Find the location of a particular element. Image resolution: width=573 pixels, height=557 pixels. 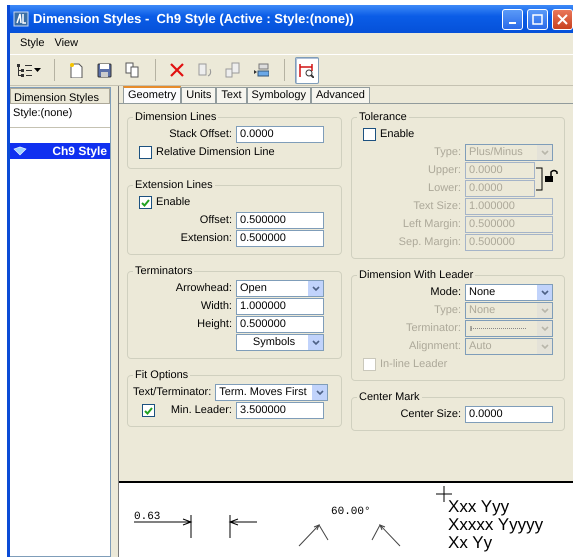

field-label: Extension: is located at coordinates (206, 238).